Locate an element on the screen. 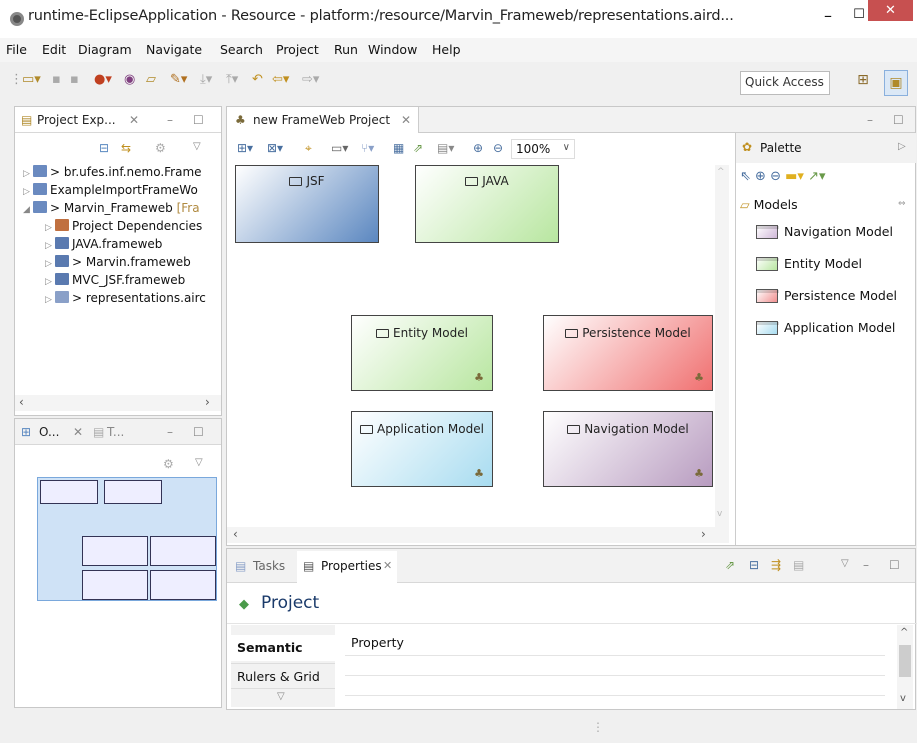  close-tab-icon: ✕ is located at coordinates (134, 120).